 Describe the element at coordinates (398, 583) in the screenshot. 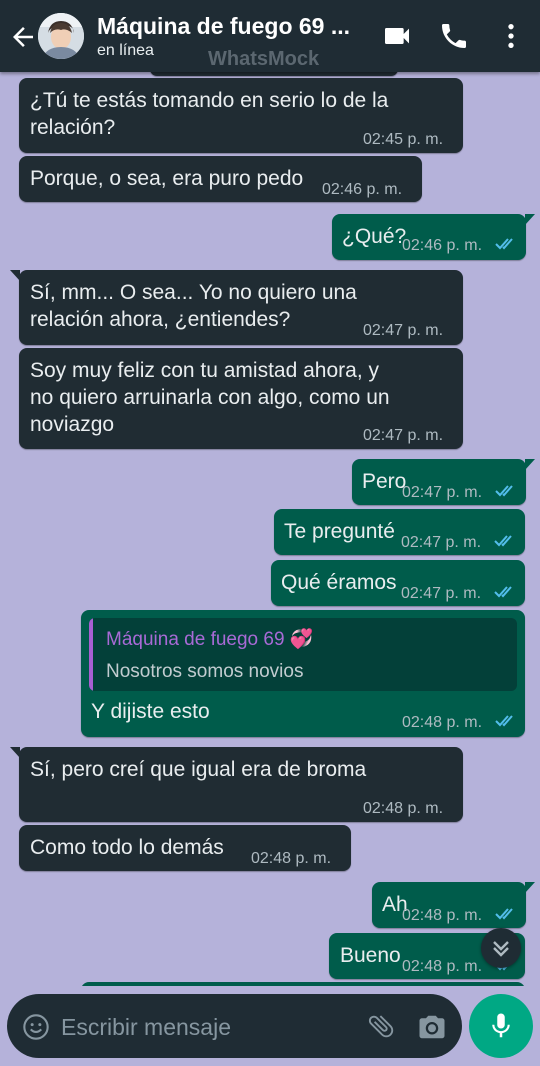

I see `message-bubble-outgoing: Qué éramos 02:47 p. m.` at that location.